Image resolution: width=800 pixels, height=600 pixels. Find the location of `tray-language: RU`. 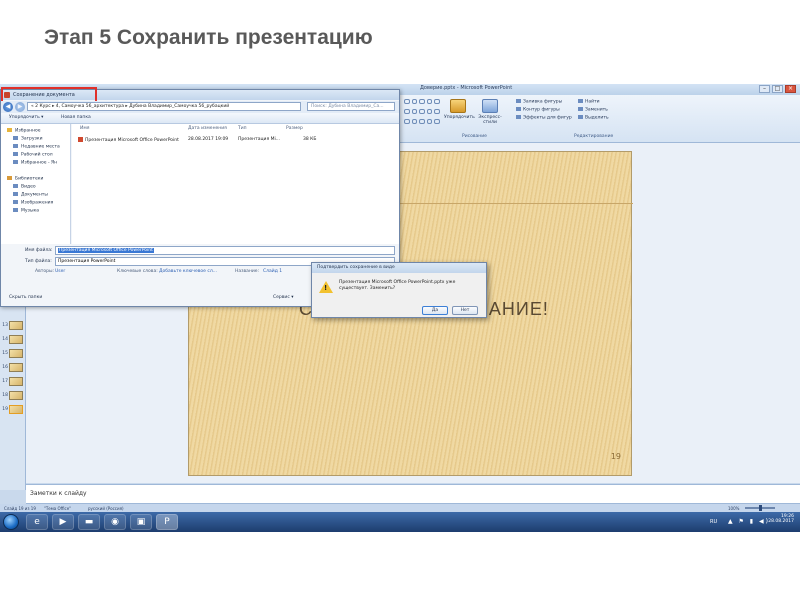

tray-language: RU is located at coordinates (713, 522).